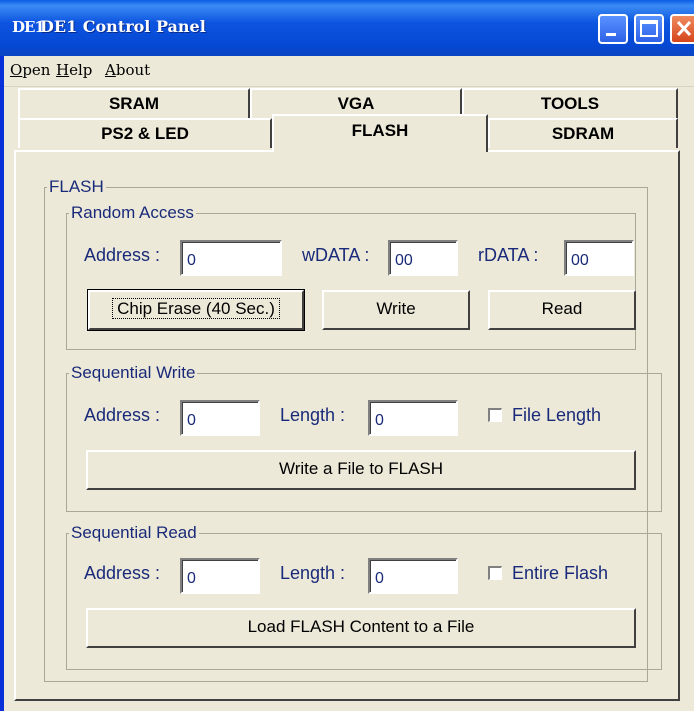 Image resolution: width=694 pixels, height=711 pixels. What do you see at coordinates (423, 258) in the screenshot?
I see `wdata-input: 00` at bounding box center [423, 258].